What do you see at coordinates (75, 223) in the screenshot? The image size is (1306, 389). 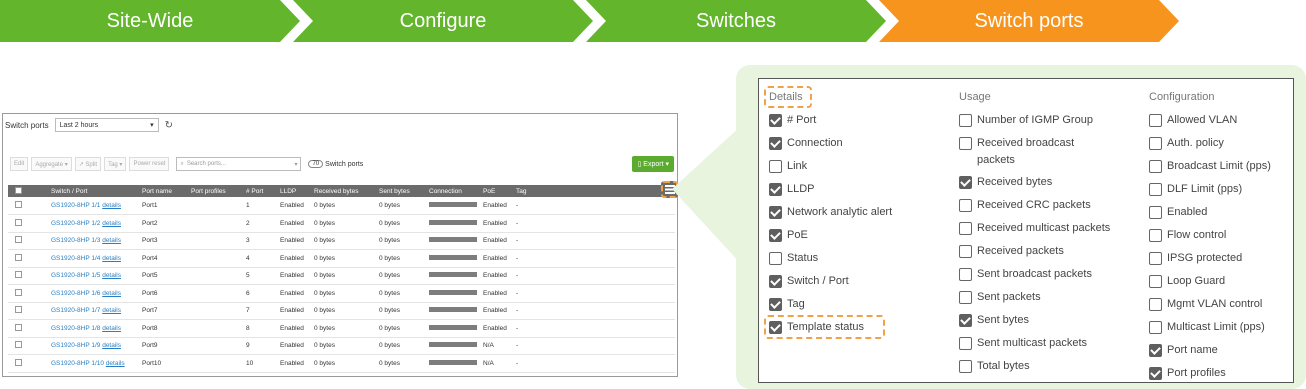 I see `switch-port-link: GS1920-8HP 1/2` at bounding box center [75, 223].